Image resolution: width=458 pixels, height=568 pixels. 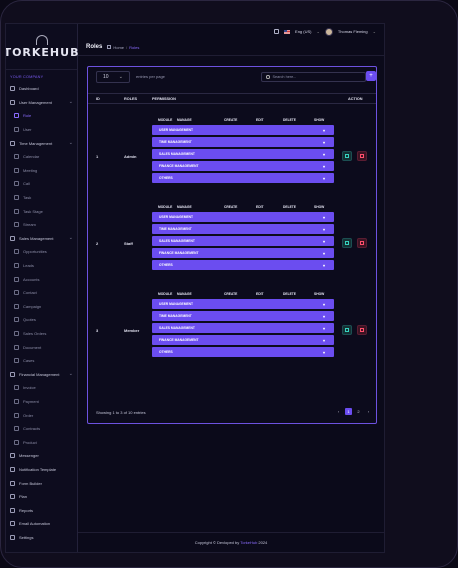 What do you see at coordinates (41, 415) in the screenshot?
I see `sidebar-item-order: Order` at bounding box center [41, 415].